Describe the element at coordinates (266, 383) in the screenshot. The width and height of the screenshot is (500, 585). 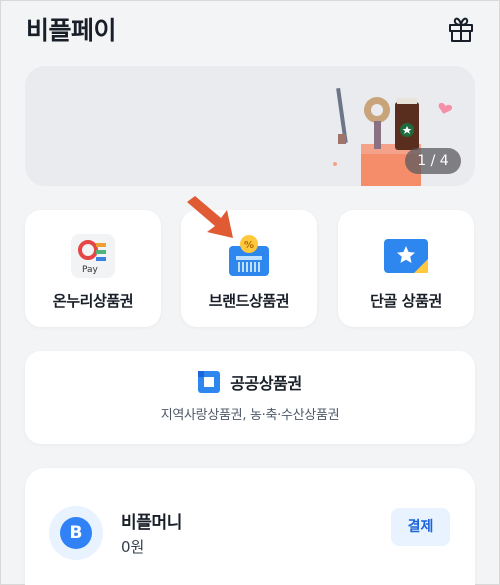
I see `public-voucher-title: 공공상품권` at that location.